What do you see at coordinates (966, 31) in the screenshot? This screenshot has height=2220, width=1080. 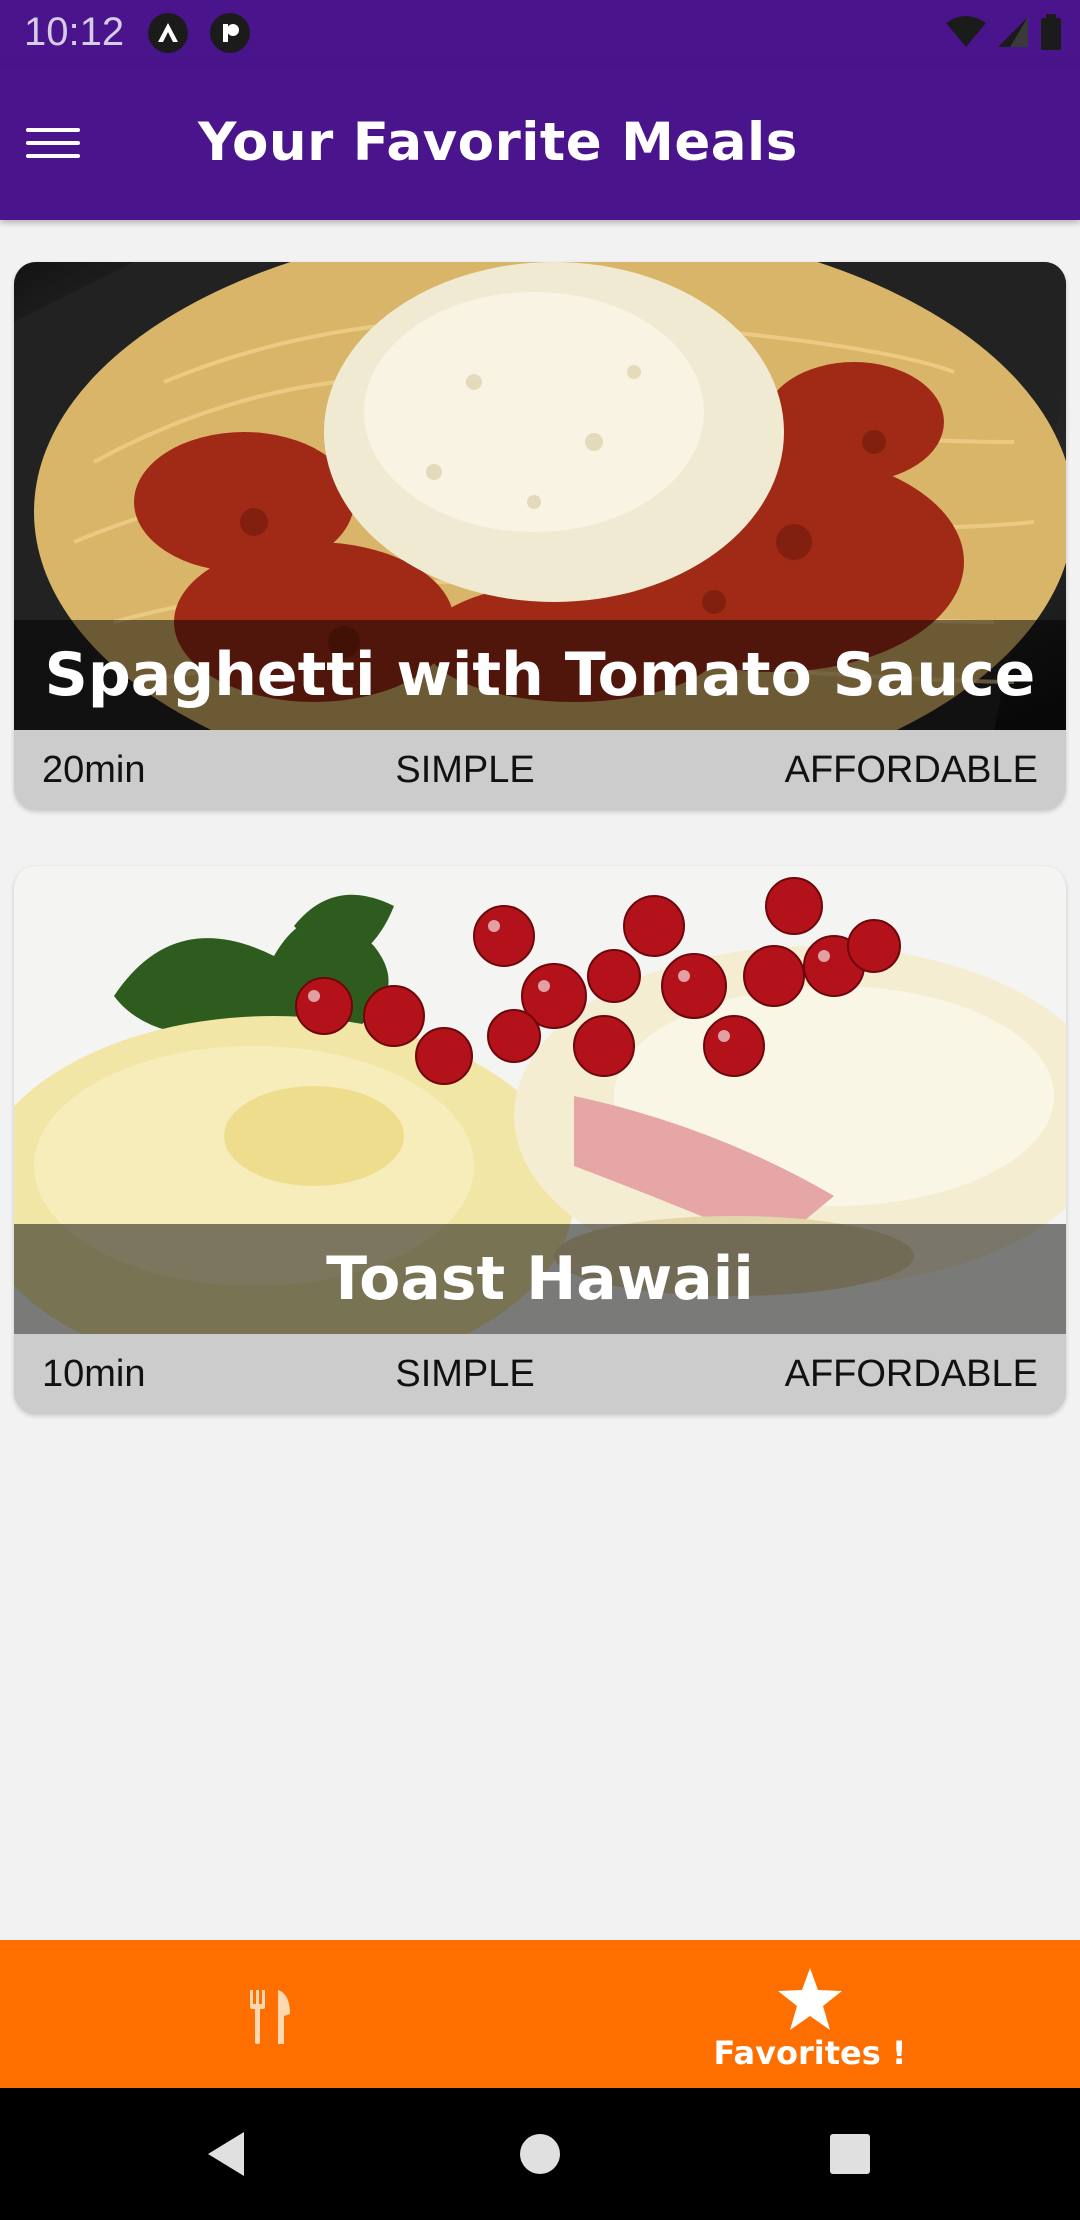 I see `wifi-icon` at bounding box center [966, 31].